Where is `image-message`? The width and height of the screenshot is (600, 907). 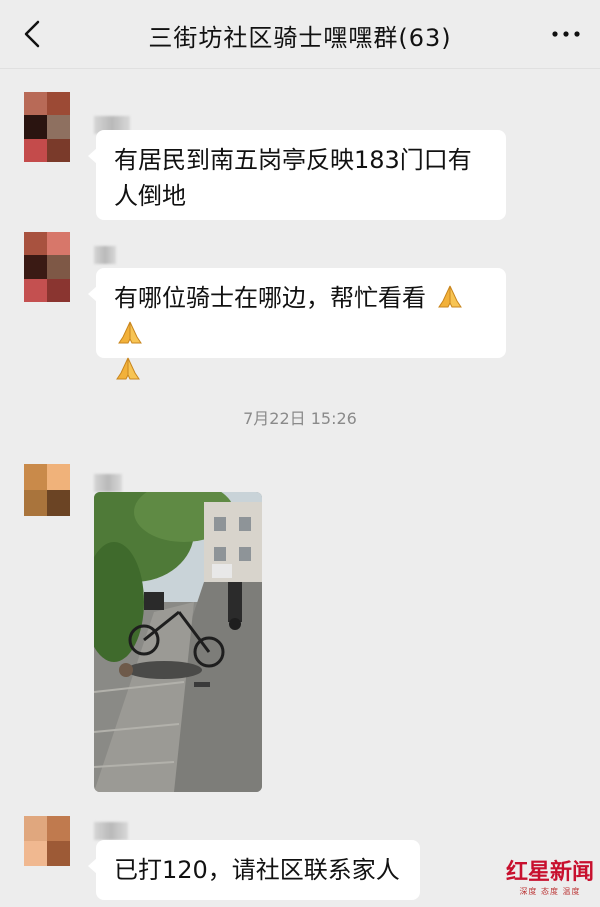 image-message is located at coordinates (178, 642).